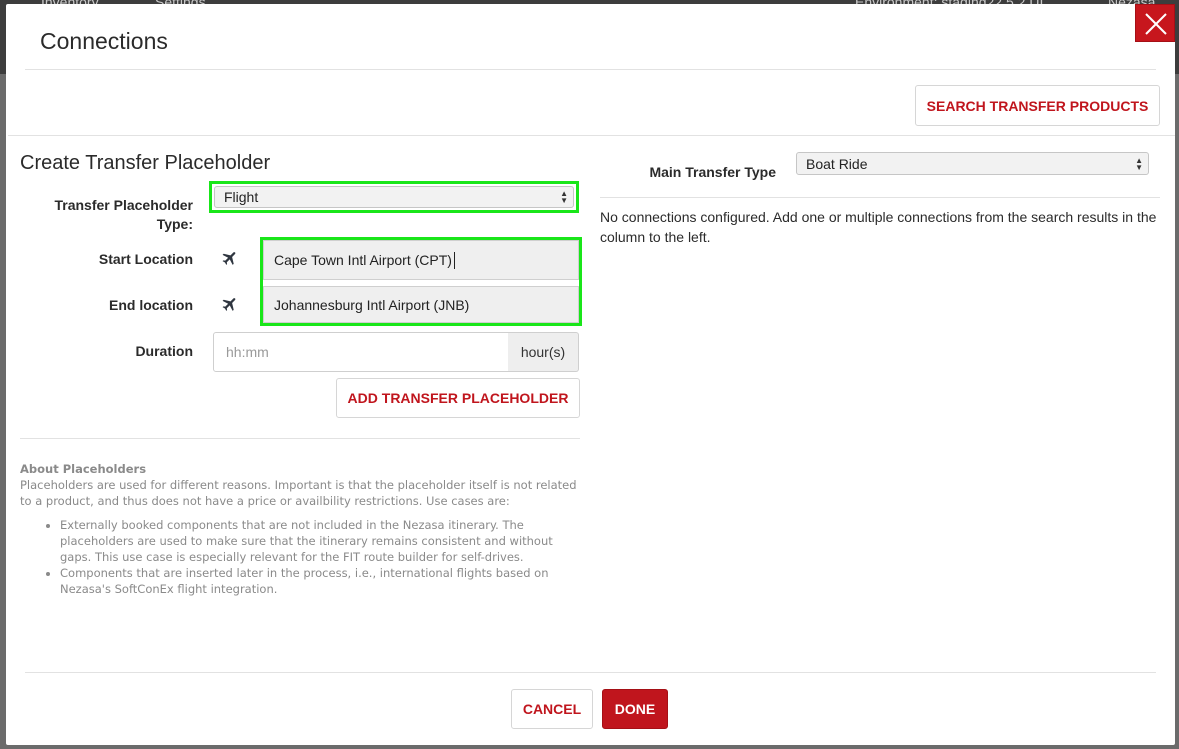 The height and width of the screenshot is (749, 1179). What do you see at coordinates (145, 163) in the screenshot?
I see `create-placeholder-title: Create Transfer Placeholder` at bounding box center [145, 163].